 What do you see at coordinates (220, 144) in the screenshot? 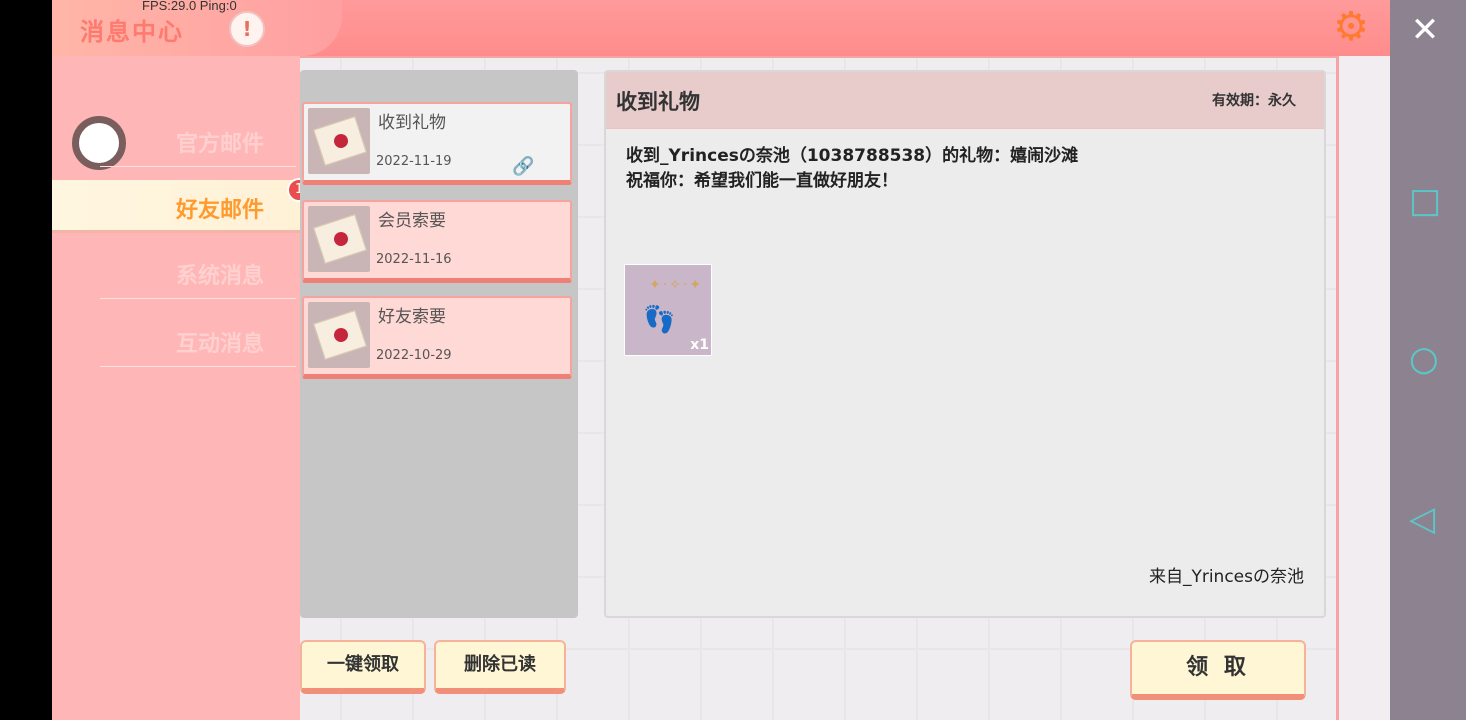
I see `sidebar-item-label: 官方邮件` at bounding box center [220, 144].